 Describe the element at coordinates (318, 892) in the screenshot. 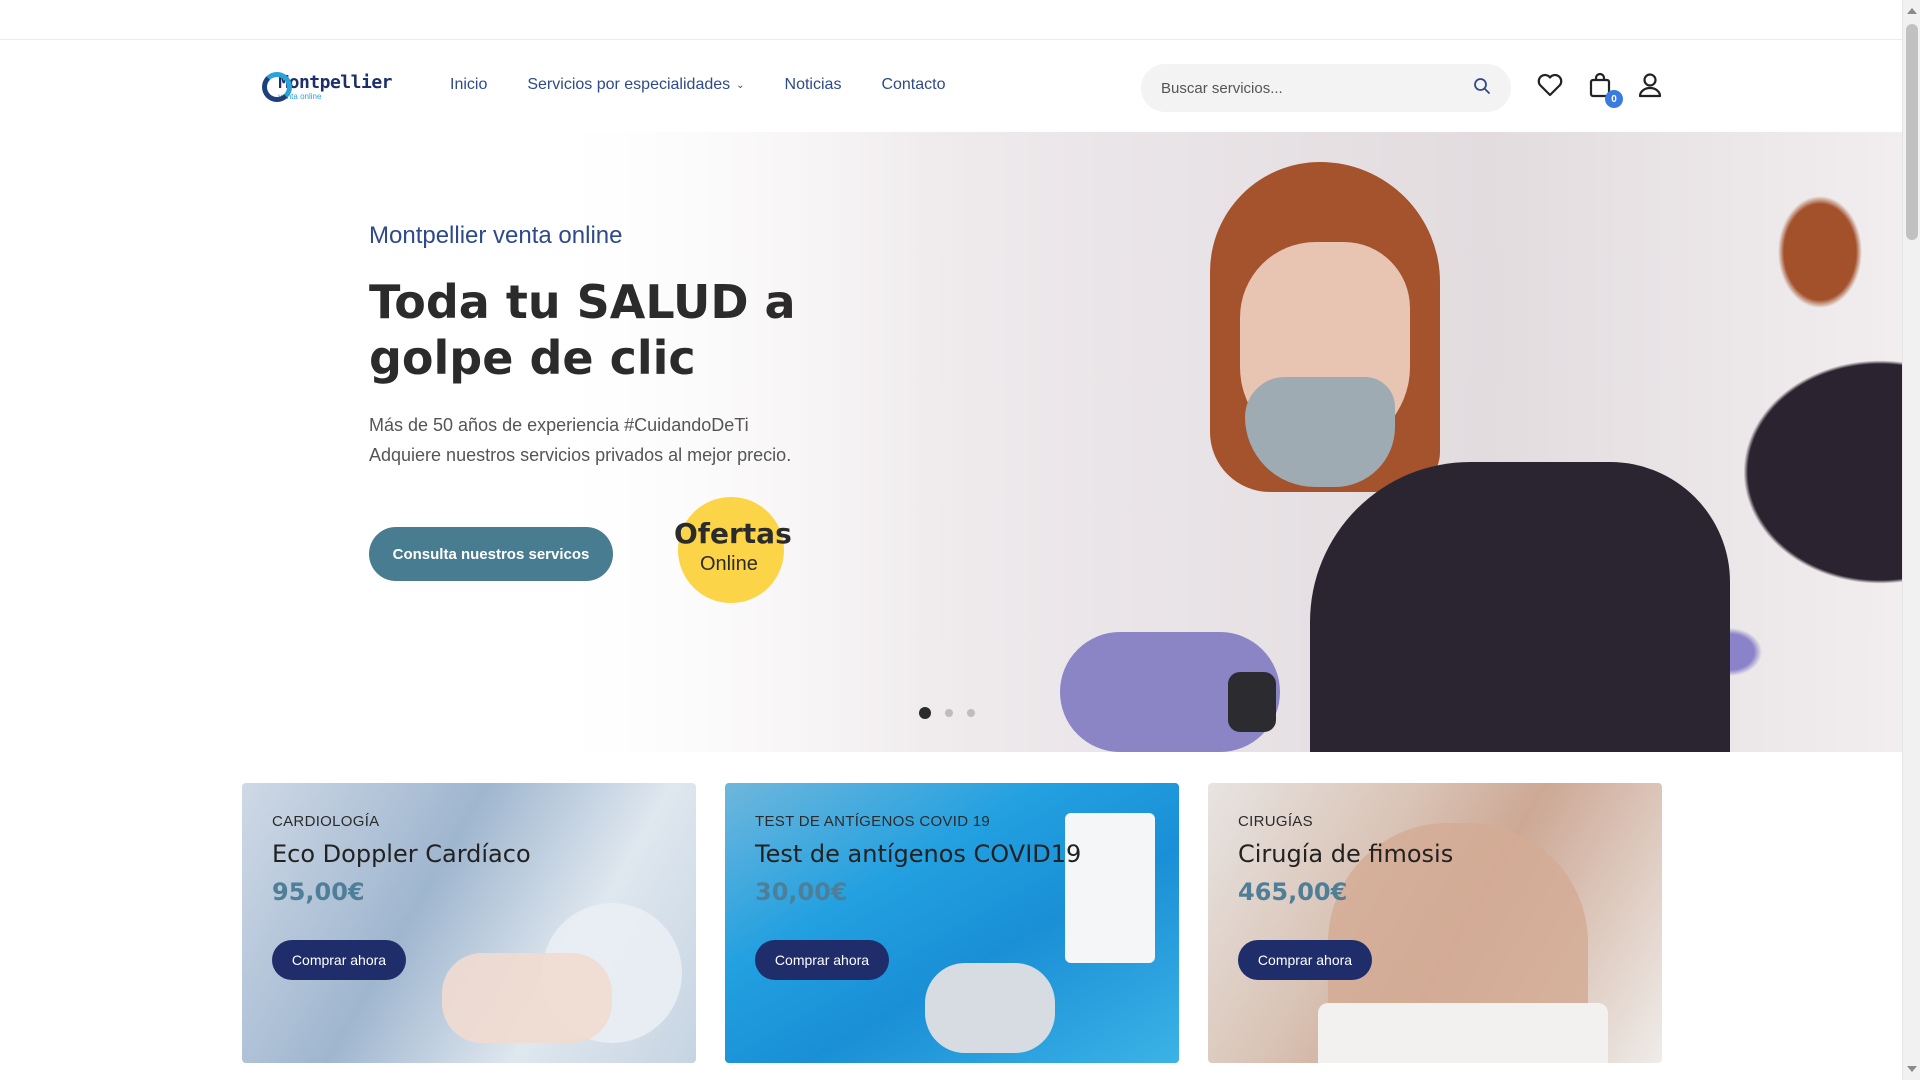

I see `card-price: 95,00€` at that location.